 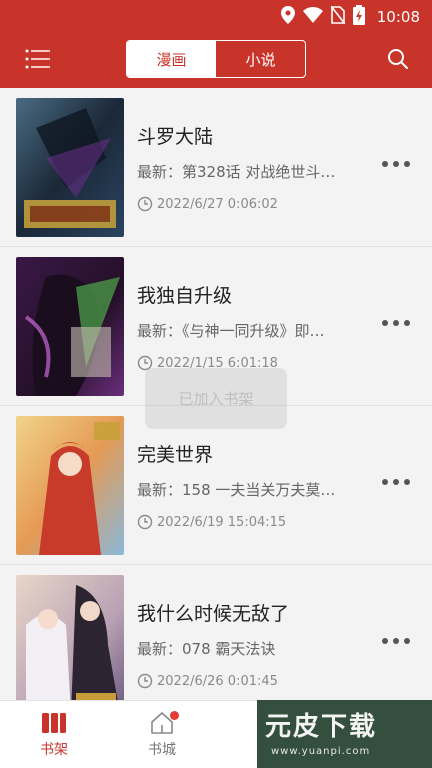 I want to click on search-button, so click(x=398, y=59).